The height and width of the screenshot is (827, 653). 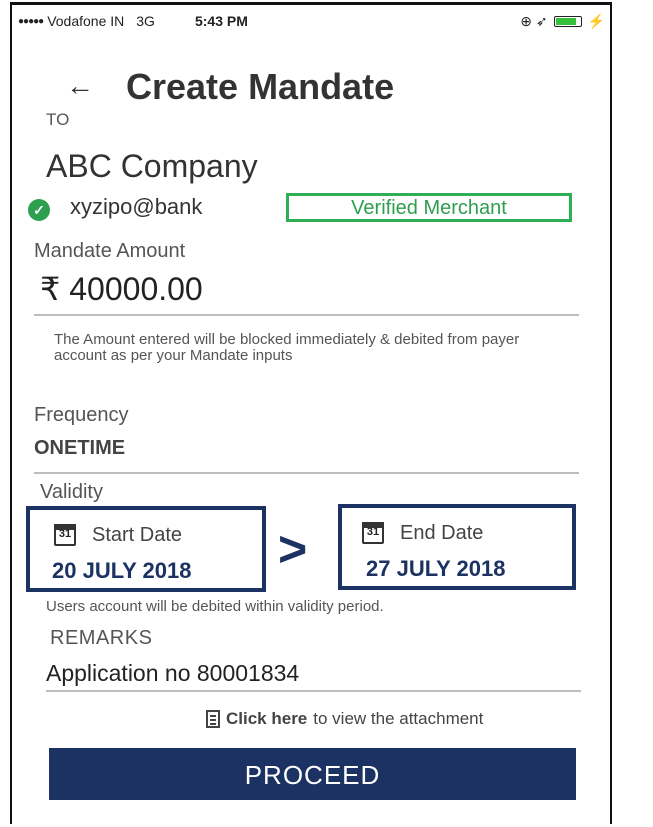 I want to click on start-date-label: Start Date, so click(x=137, y=535).